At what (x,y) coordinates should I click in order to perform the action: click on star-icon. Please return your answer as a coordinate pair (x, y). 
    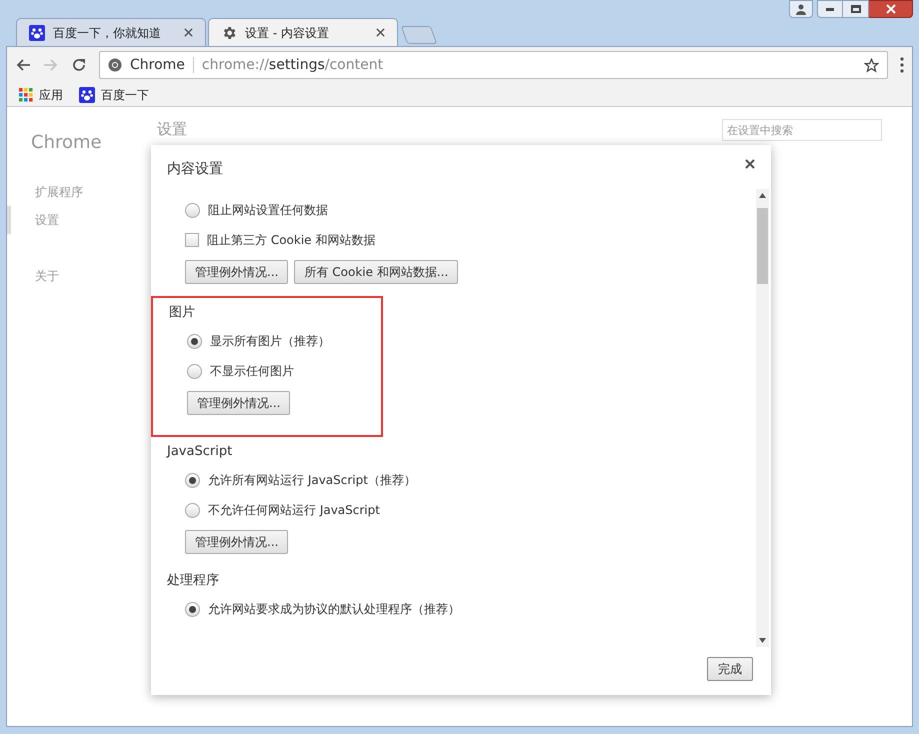
    Looking at the image, I should click on (871, 65).